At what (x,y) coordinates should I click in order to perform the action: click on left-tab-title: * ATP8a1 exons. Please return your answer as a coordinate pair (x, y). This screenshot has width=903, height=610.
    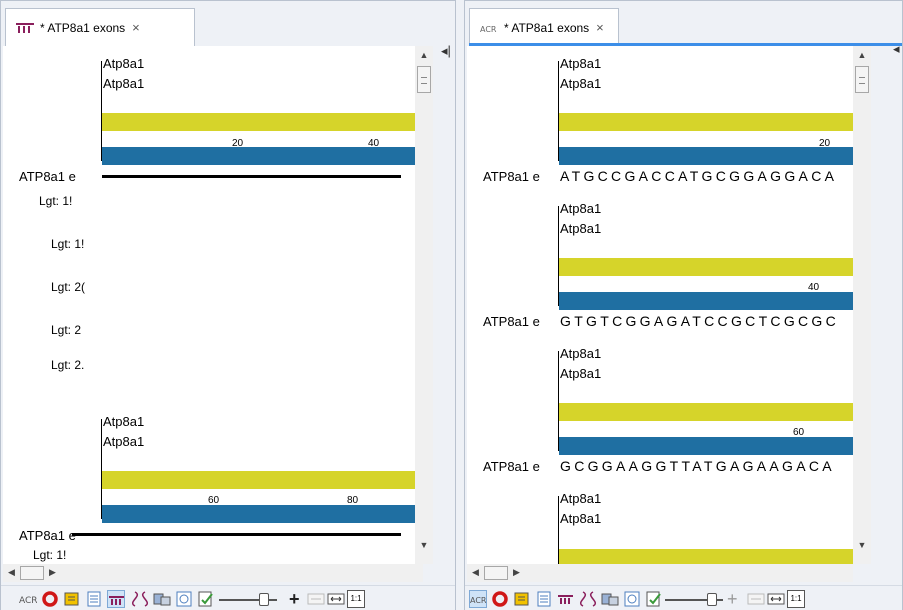
    Looking at the image, I should click on (83, 27).